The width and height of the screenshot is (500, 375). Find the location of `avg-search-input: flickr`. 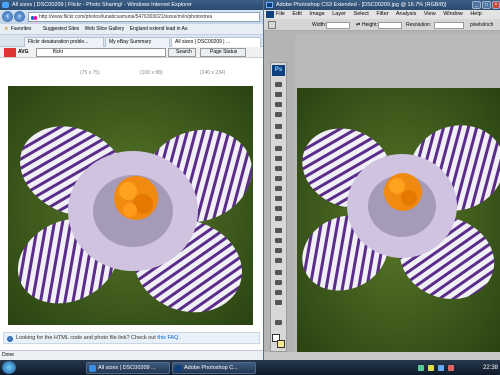

avg-search-input: flickr is located at coordinates (101, 52).